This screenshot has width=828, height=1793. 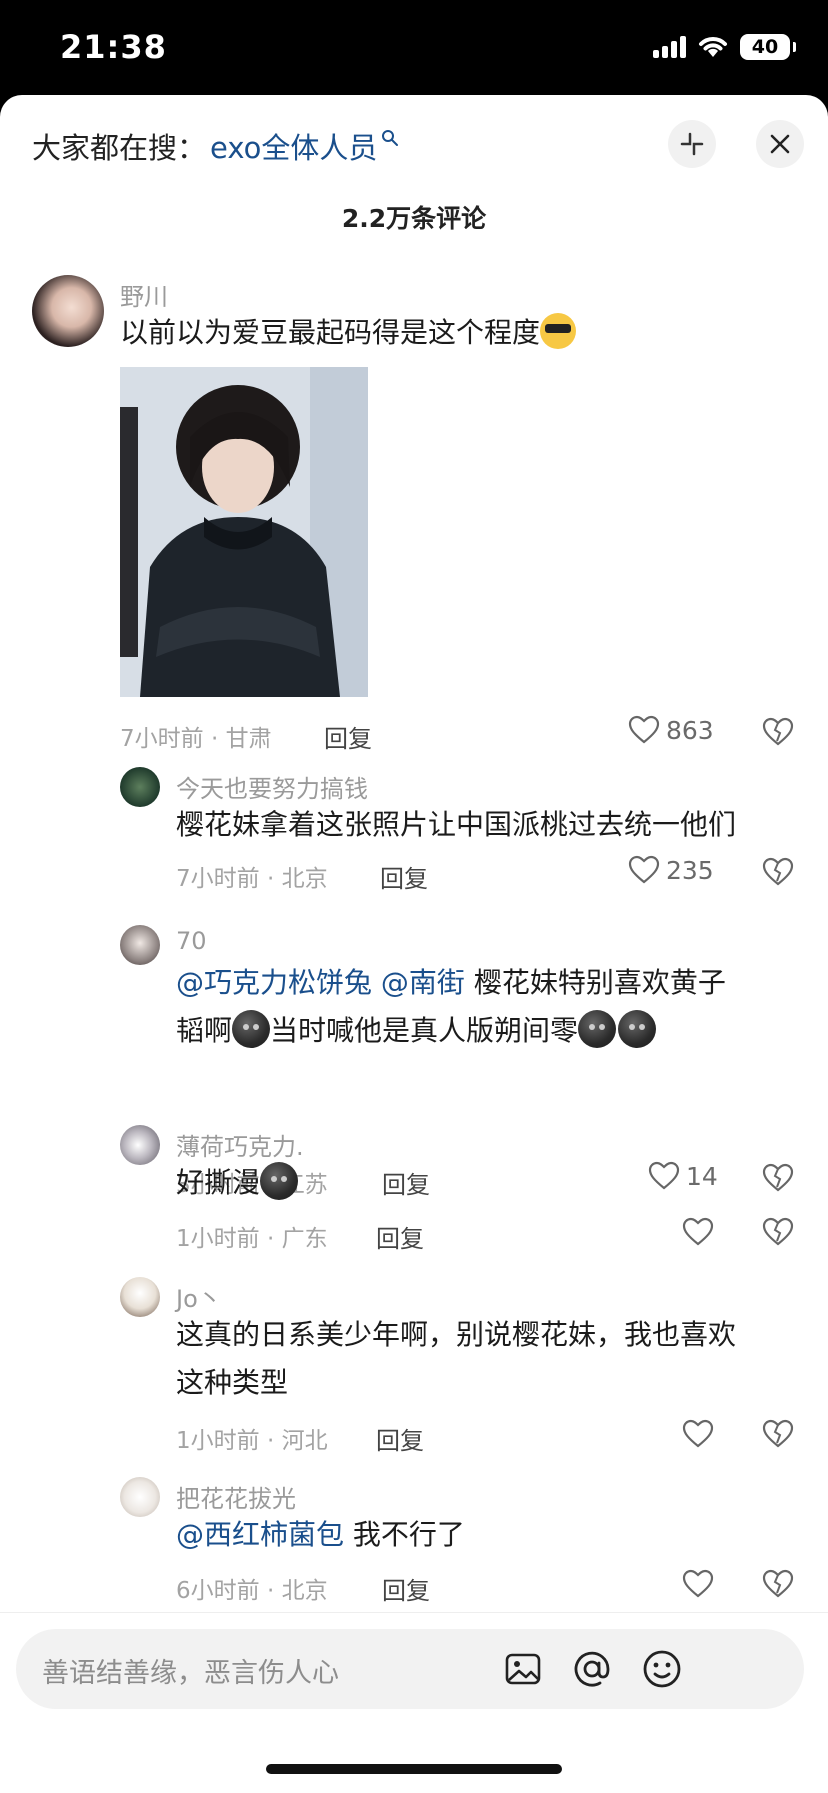 I want to click on mention-link: @西红柿菌包, so click(x=260, y=1534).